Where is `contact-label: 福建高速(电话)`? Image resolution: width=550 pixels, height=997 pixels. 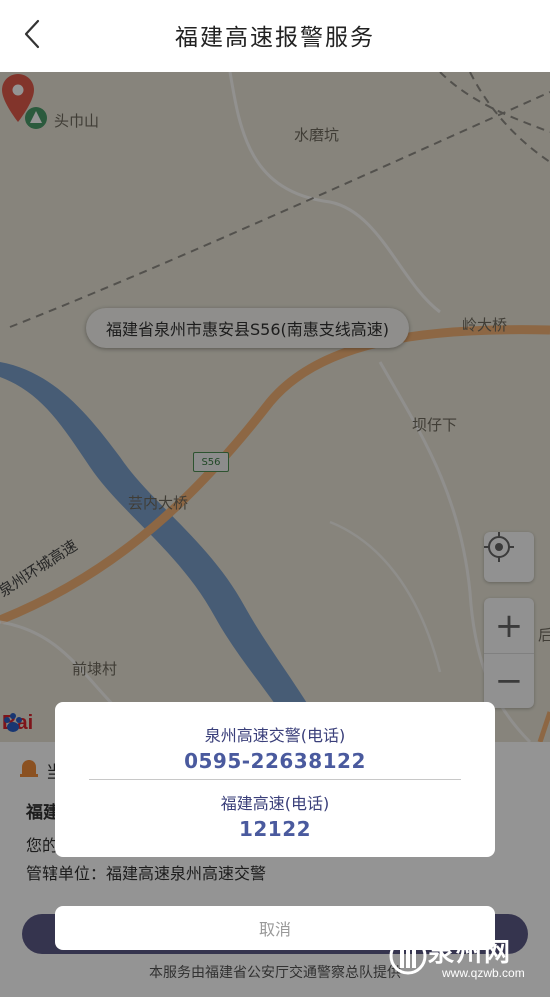
contact-label: 福建高速(电话) is located at coordinates (275, 803).